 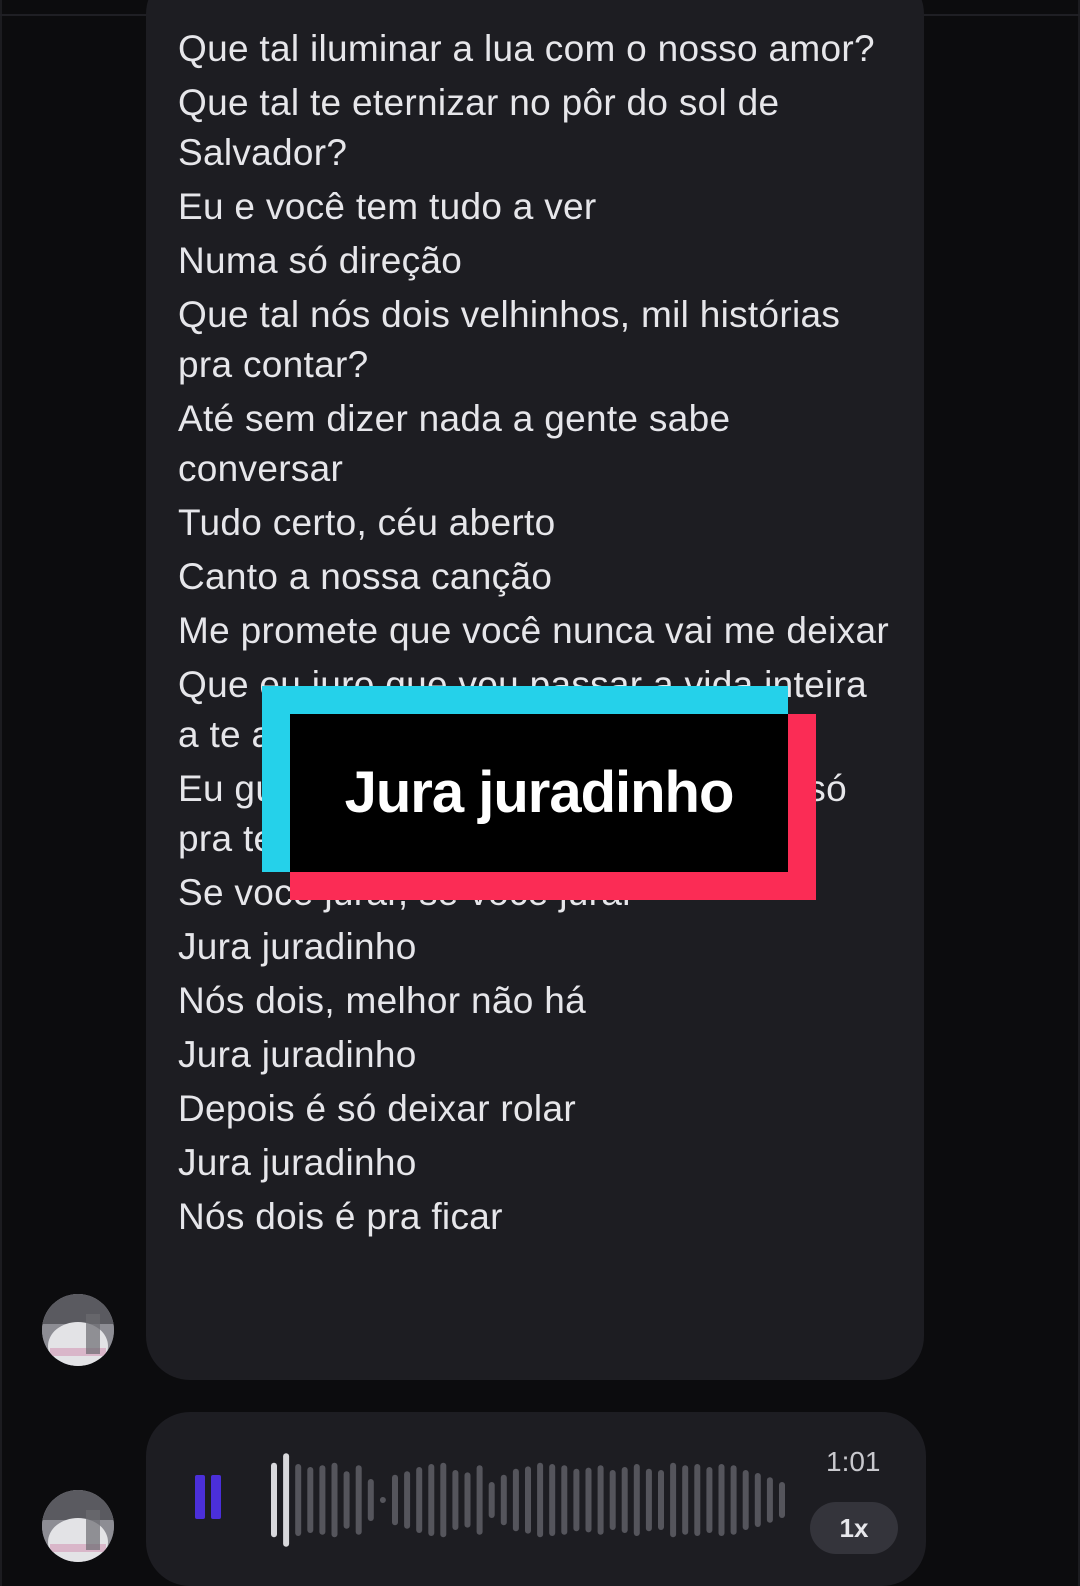 What do you see at coordinates (320, 260) in the screenshot?
I see `lyric-line: Numa só direção` at bounding box center [320, 260].